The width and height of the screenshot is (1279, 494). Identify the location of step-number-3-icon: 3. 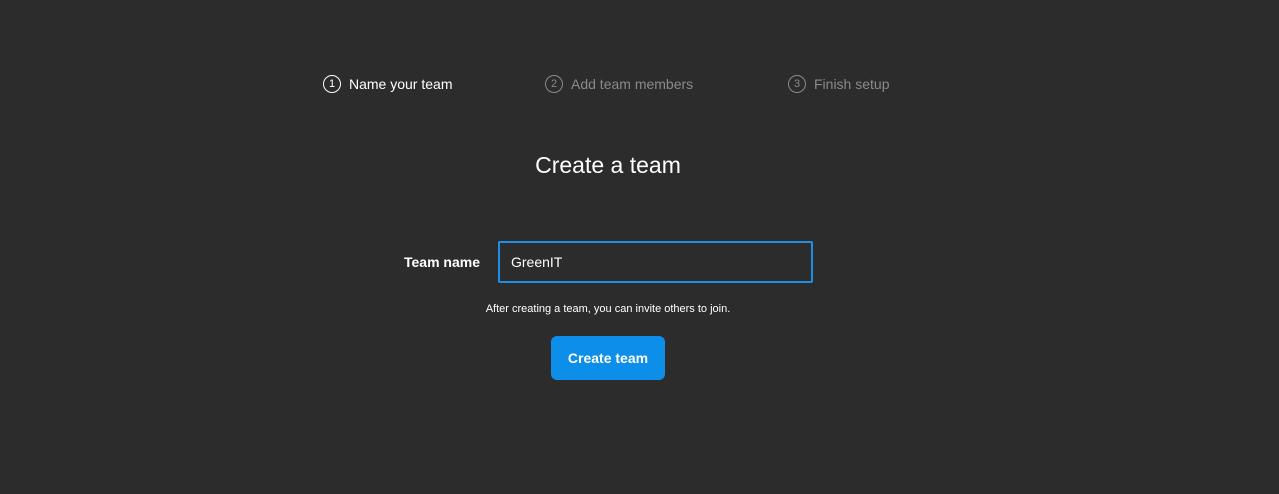
(797, 84).